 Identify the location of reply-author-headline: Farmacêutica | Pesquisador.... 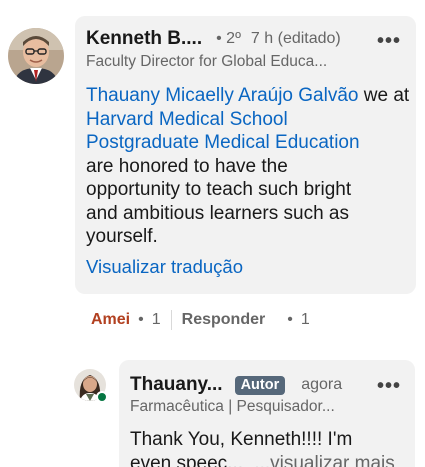
(232, 406).